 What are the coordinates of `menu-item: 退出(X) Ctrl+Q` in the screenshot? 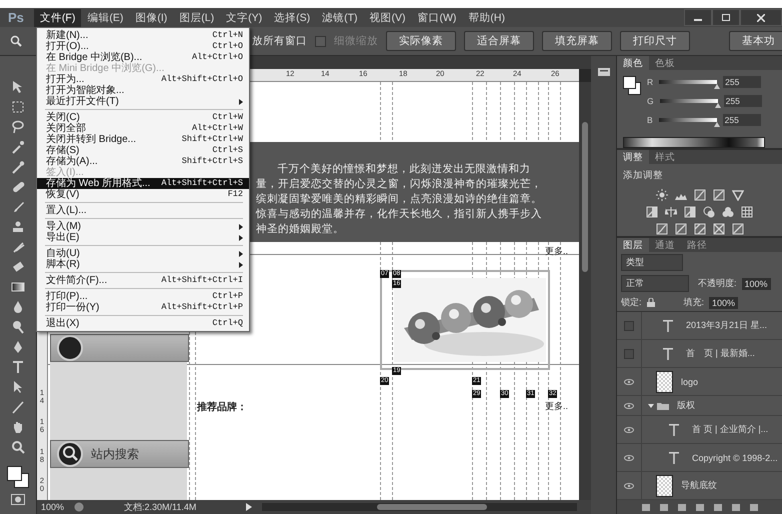 It's located at (143, 323).